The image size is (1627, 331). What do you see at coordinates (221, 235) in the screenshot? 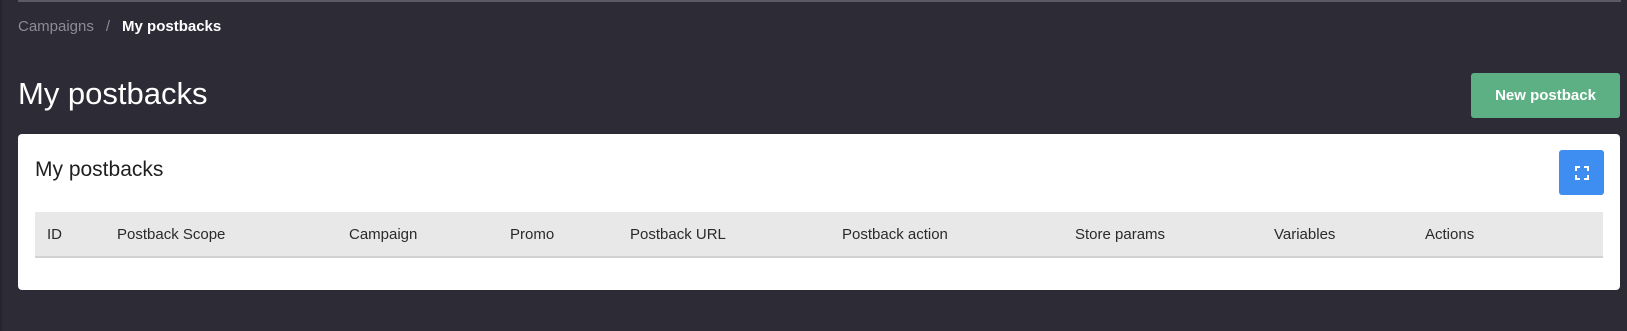
I see `column-header-postback-scope: Postback Scope` at bounding box center [221, 235].